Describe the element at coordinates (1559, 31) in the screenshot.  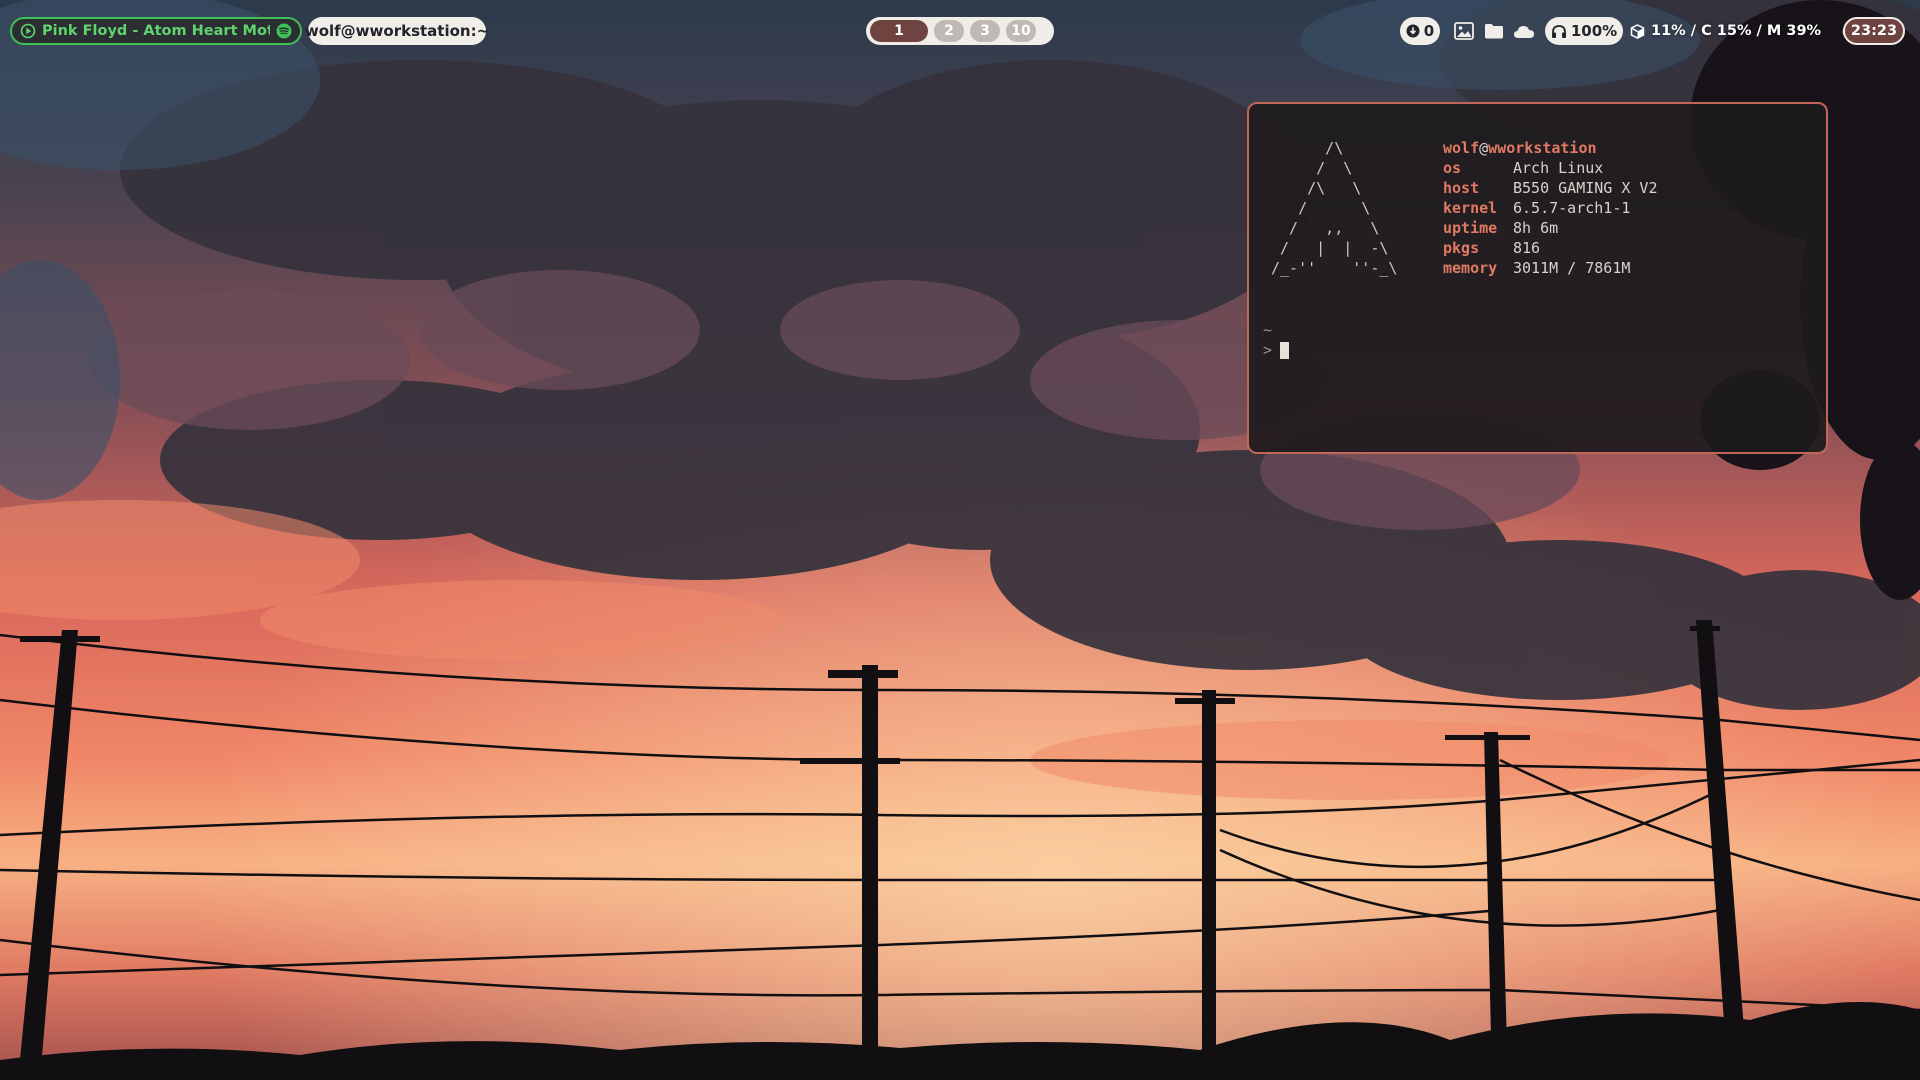
I see `headphones-icon` at that location.